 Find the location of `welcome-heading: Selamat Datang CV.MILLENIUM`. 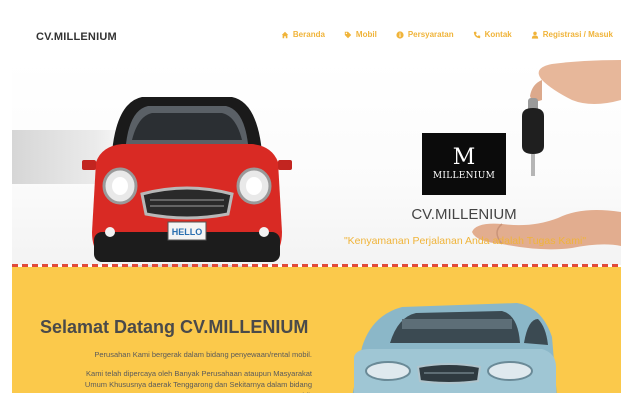

welcome-heading: Selamat Datang CV.MILLENIUM is located at coordinates (174, 327).